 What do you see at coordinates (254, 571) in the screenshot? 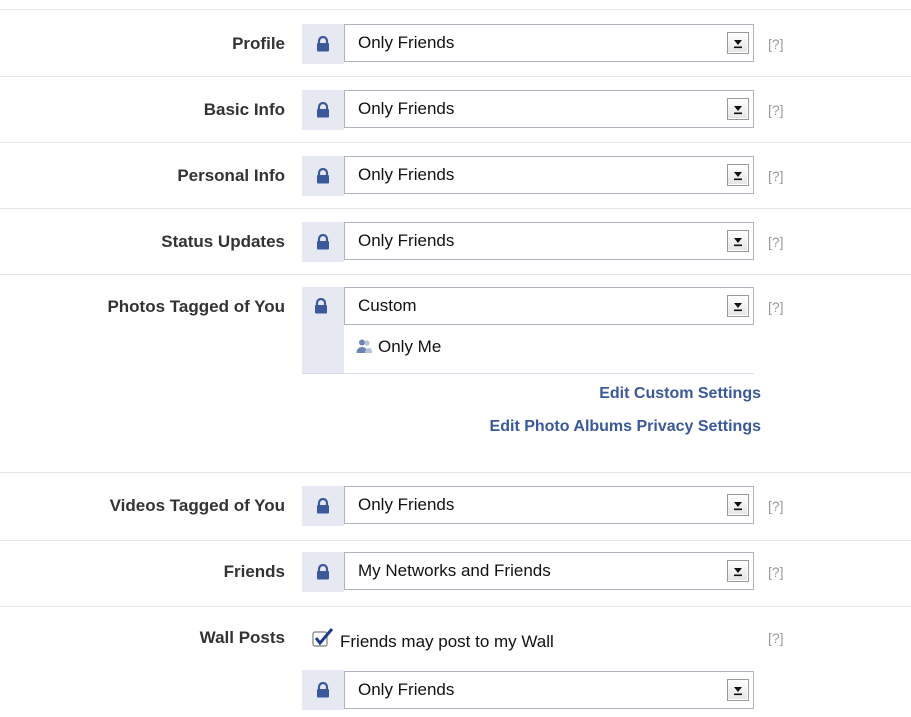
I see `row-label: Friends` at bounding box center [254, 571].